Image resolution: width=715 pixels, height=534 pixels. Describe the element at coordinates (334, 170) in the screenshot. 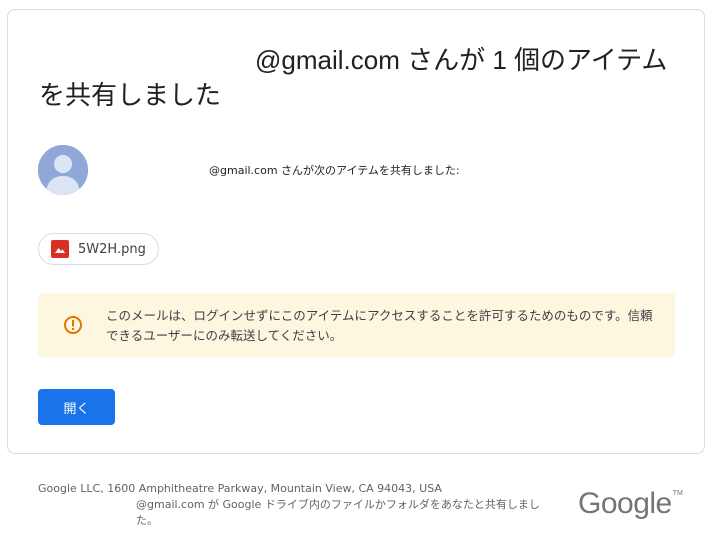

I see `shared-description: @gmail.com さんが次のアイテムを共有しました:` at that location.